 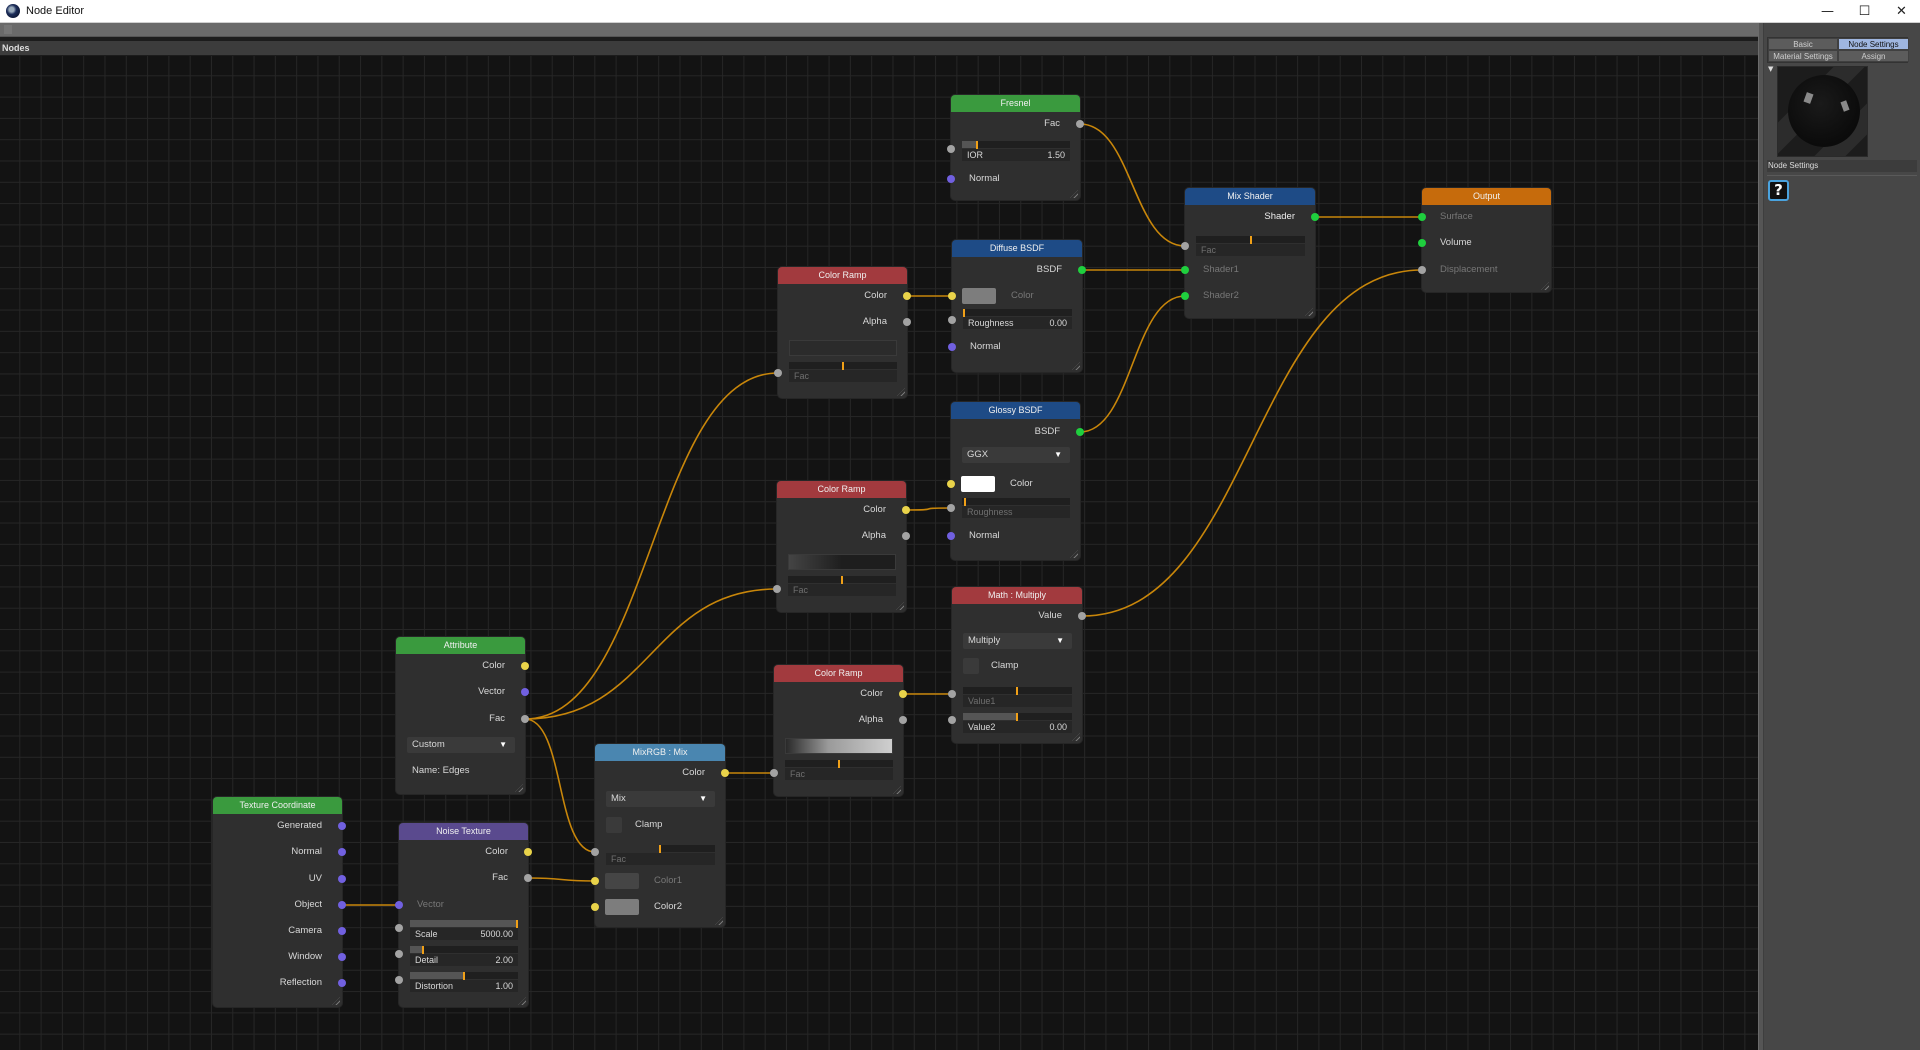 What do you see at coordinates (622, 881) in the screenshot?
I see `color1-swatch` at bounding box center [622, 881].